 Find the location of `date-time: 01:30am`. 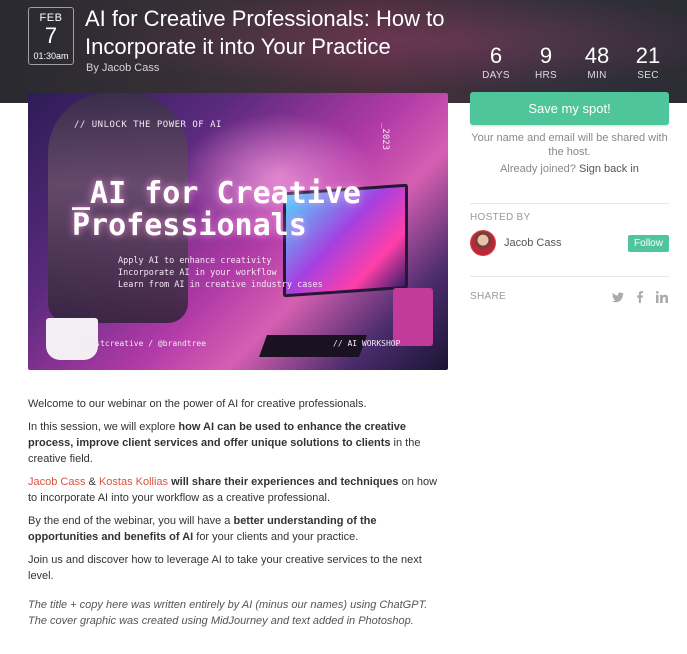

date-time: 01:30am is located at coordinates (51, 56).